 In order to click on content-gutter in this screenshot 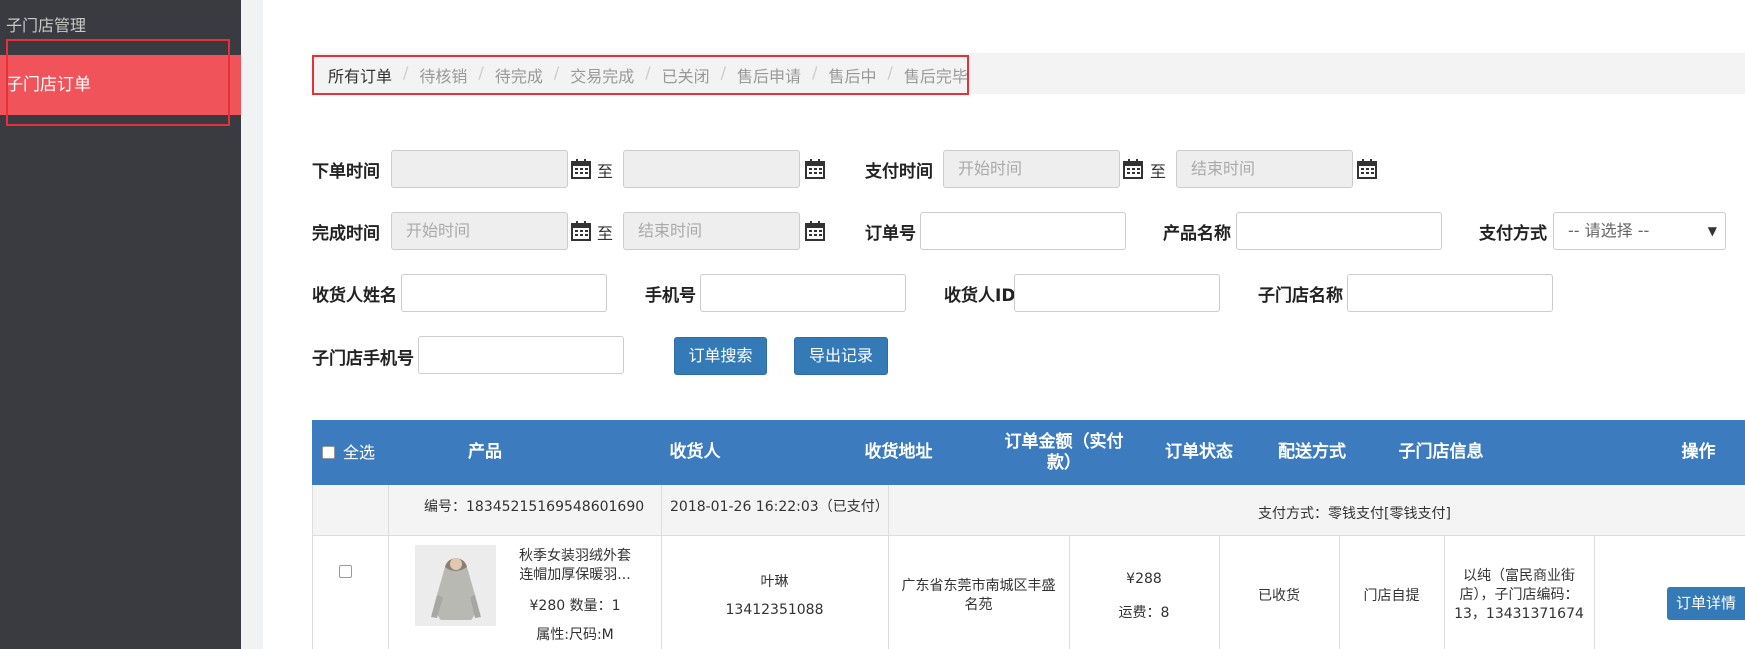, I will do `click(252, 324)`.